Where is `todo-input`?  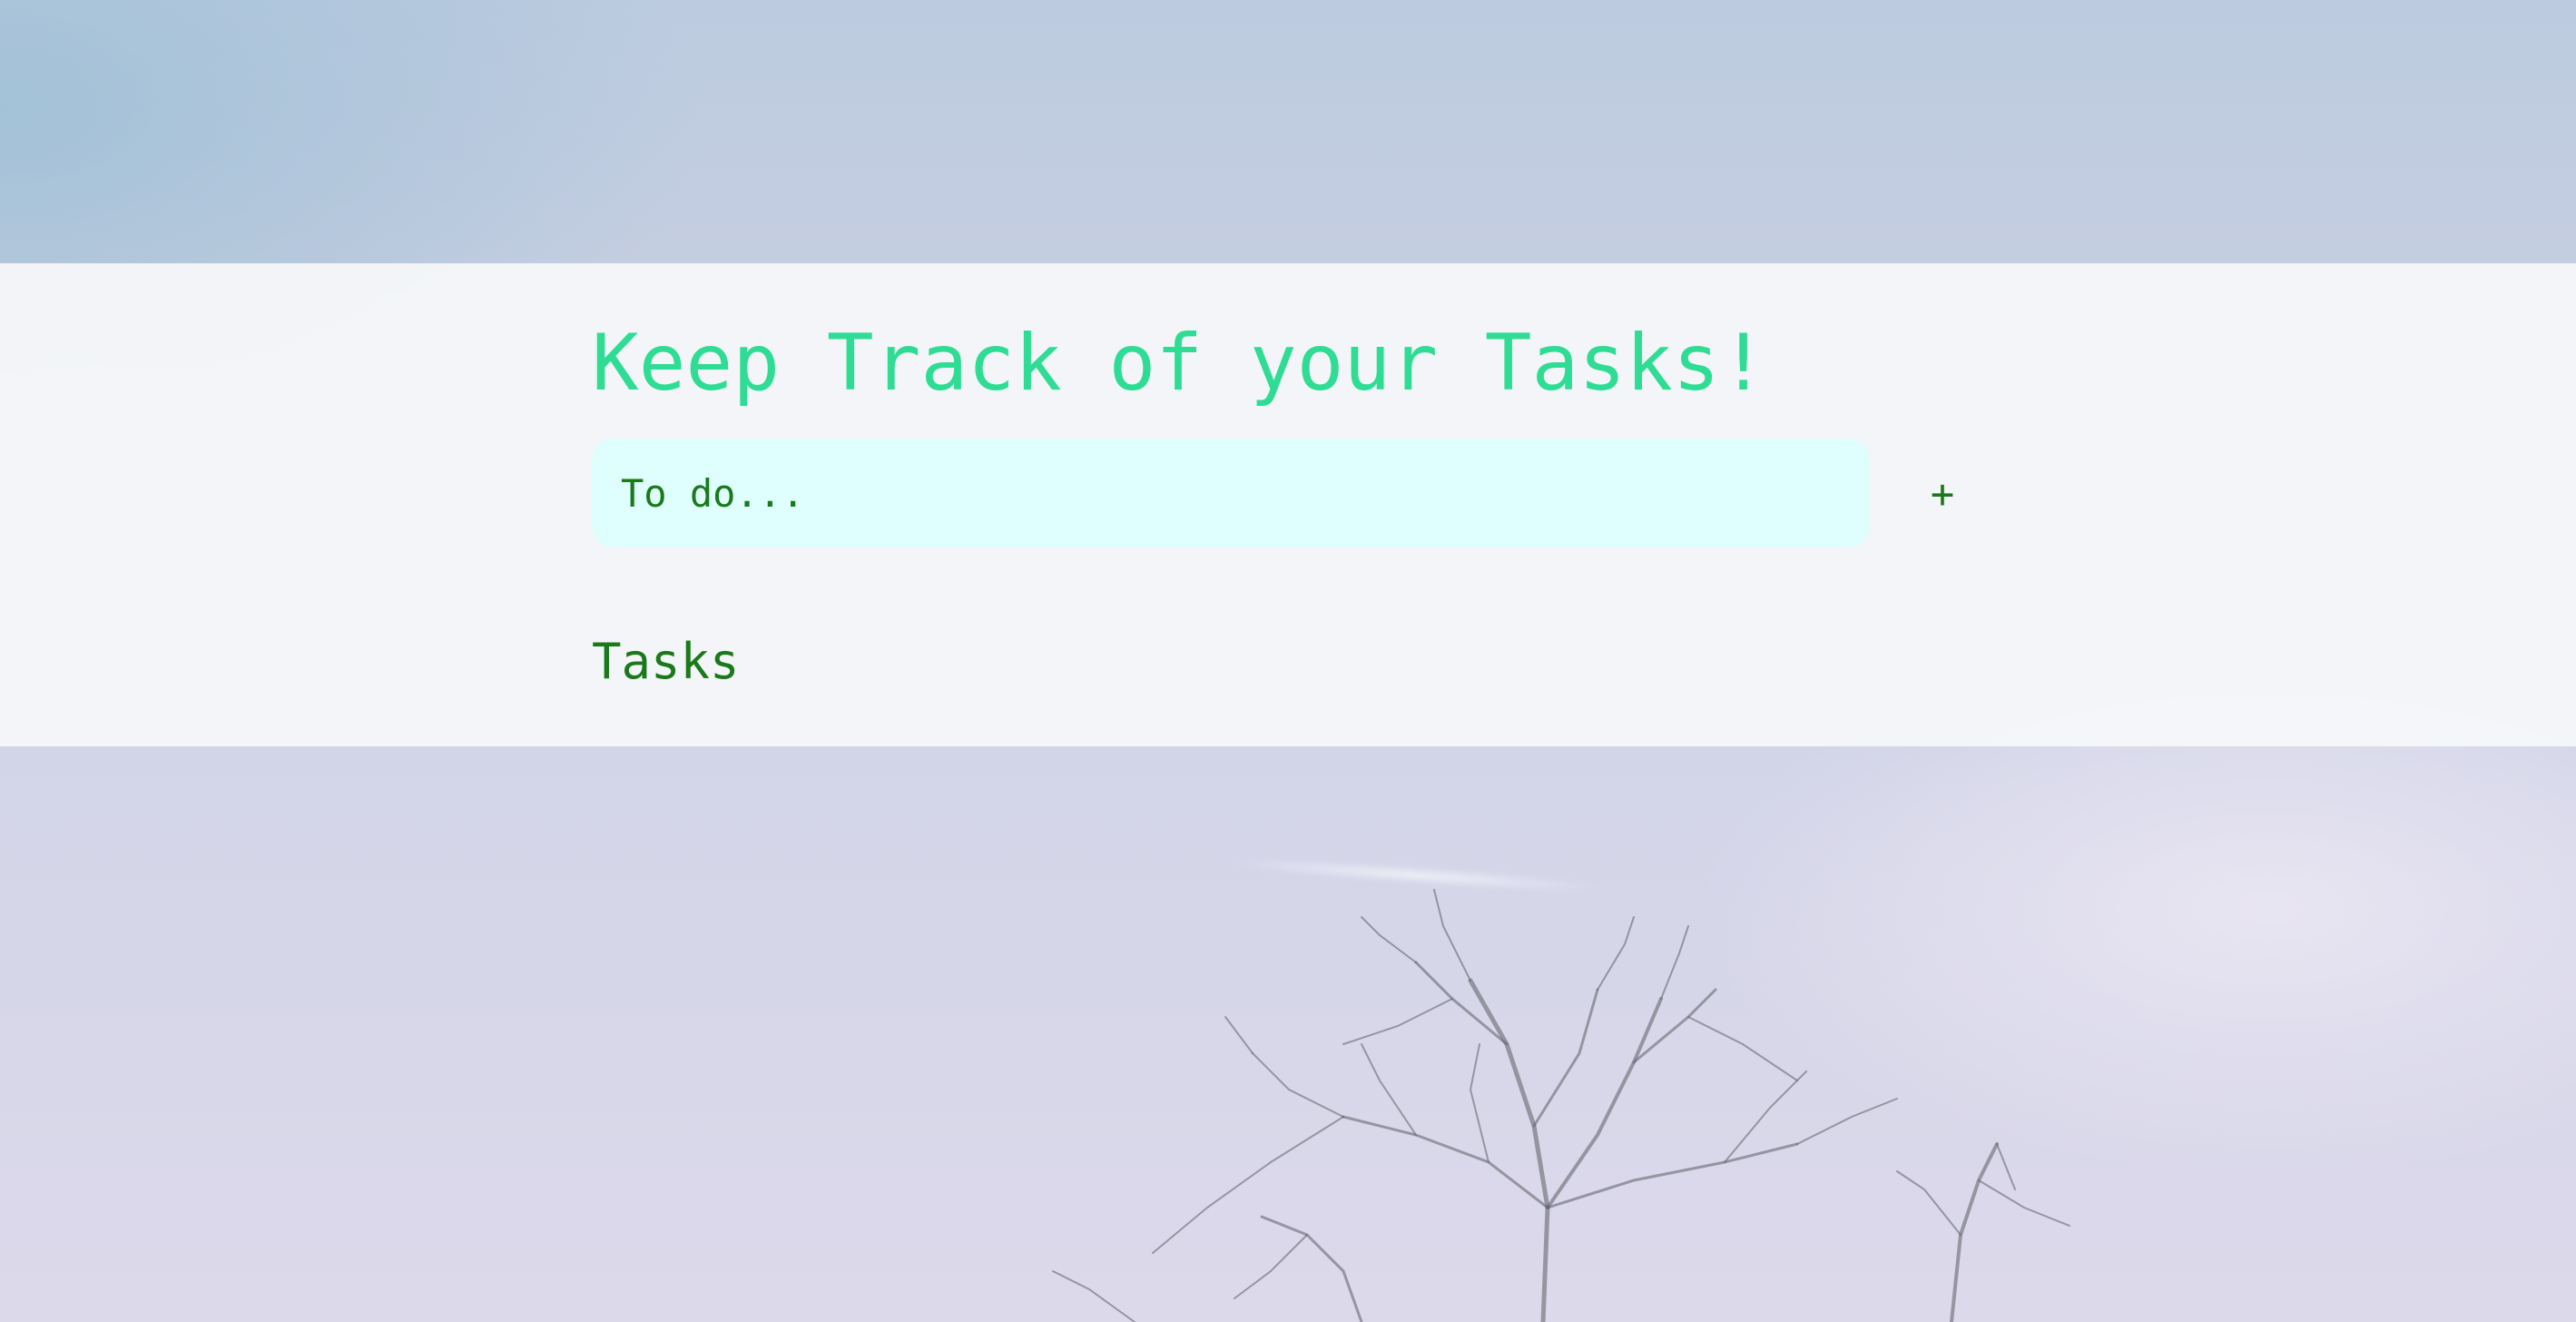
todo-input is located at coordinates (1231, 494).